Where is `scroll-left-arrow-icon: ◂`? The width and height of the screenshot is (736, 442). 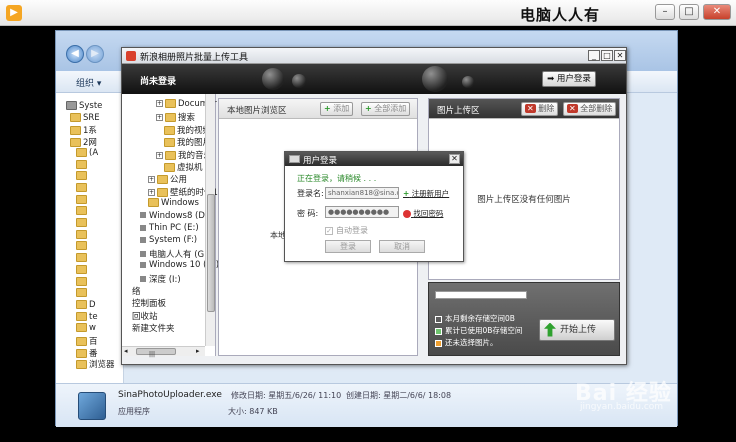
scroll-left-arrow-icon: ◂ is located at coordinates (126, 351).